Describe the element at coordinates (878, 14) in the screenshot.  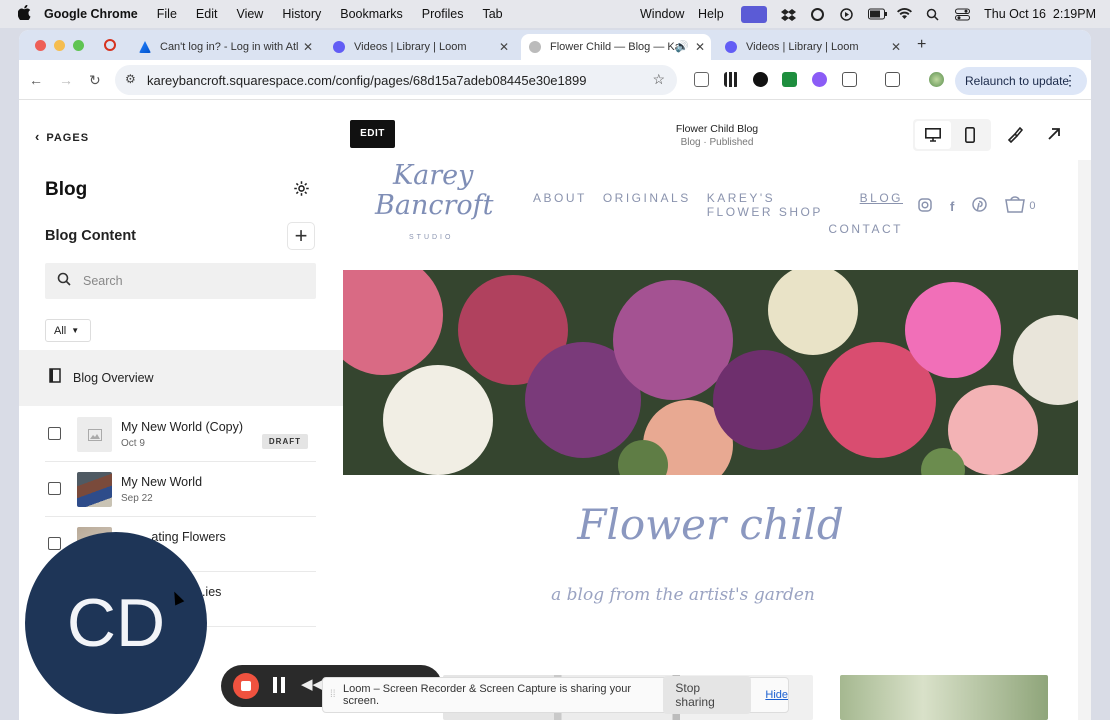
I see `battery-icon` at that location.